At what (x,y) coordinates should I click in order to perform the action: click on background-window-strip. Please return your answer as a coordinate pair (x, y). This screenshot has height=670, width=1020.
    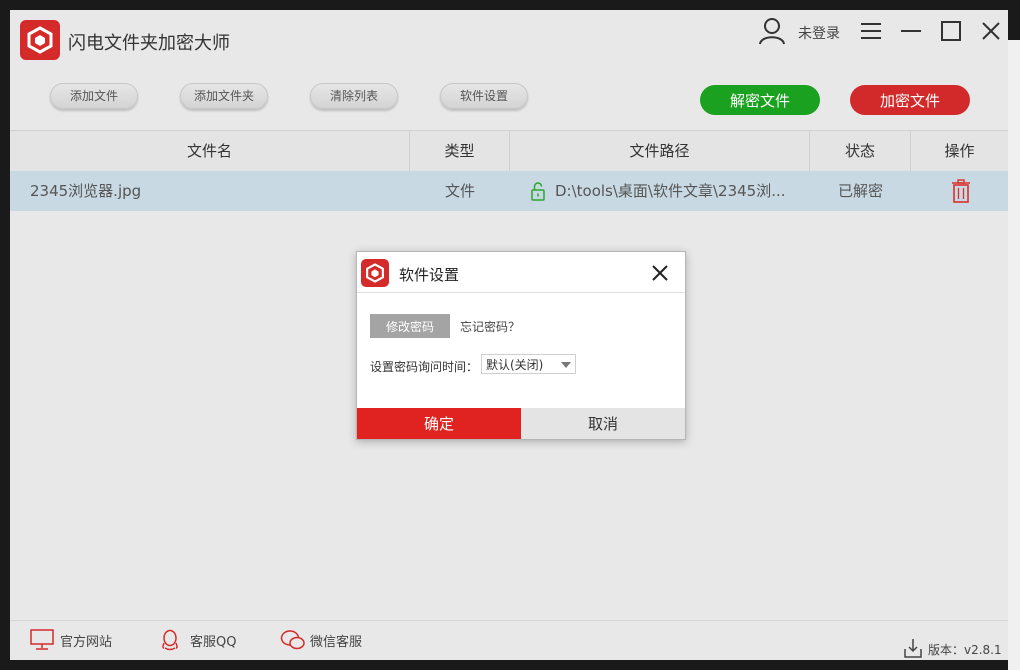
    Looking at the image, I should click on (1014, 355).